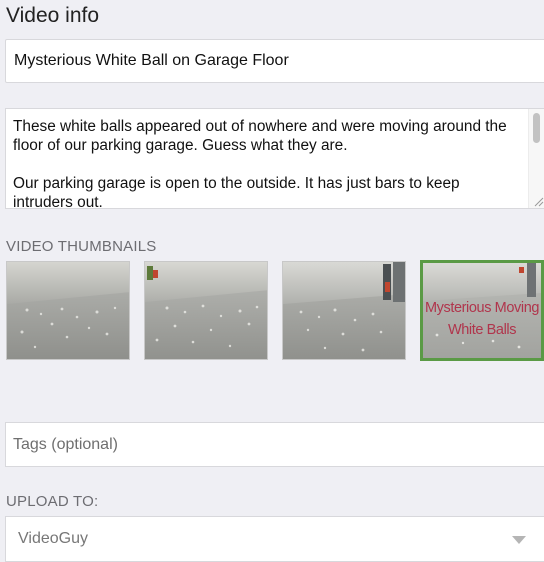  What do you see at coordinates (274, 61) in the screenshot?
I see `video-title-input` at bounding box center [274, 61].